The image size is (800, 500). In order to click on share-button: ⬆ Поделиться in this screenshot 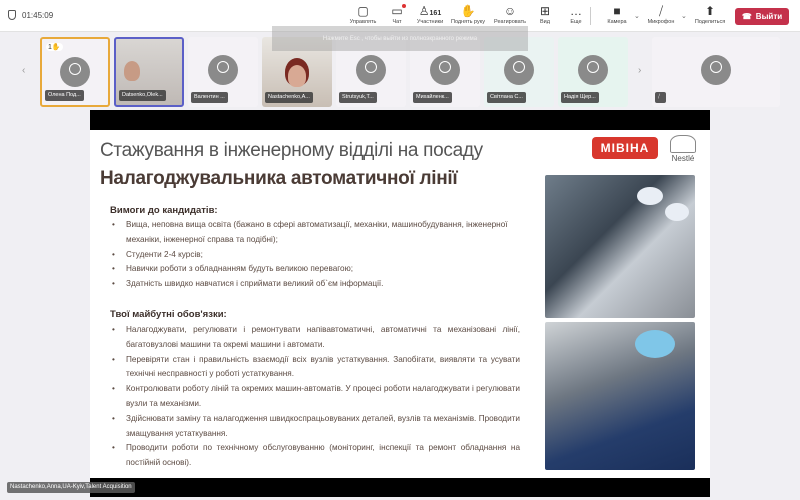, I will do `click(710, 14)`.